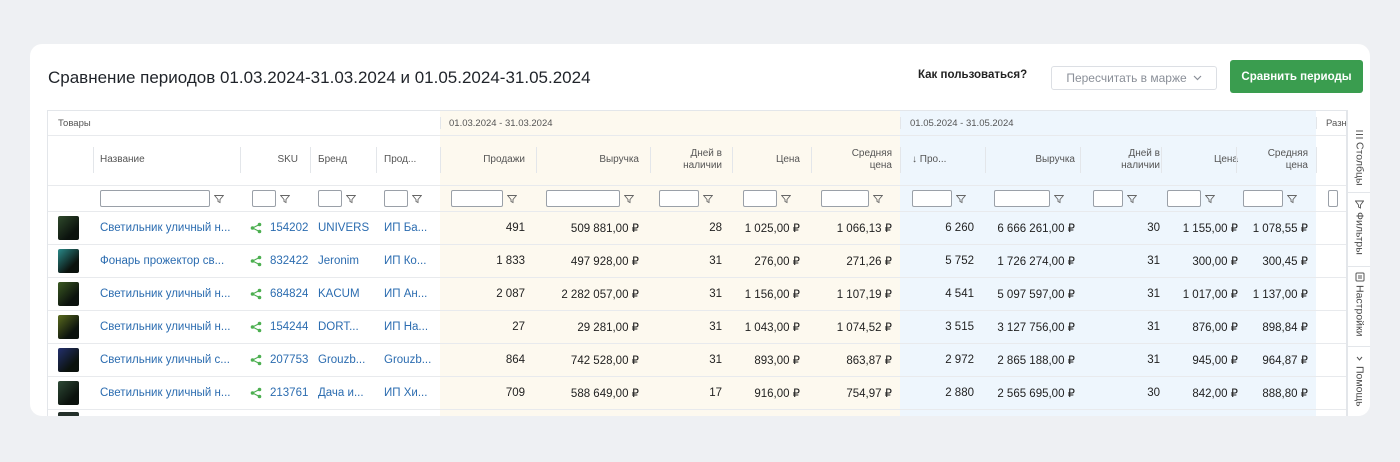 The width and height of the screenshot is (1400, 462). I want to click on cell-avg1: 754,97 ₽, so click(869, 394).